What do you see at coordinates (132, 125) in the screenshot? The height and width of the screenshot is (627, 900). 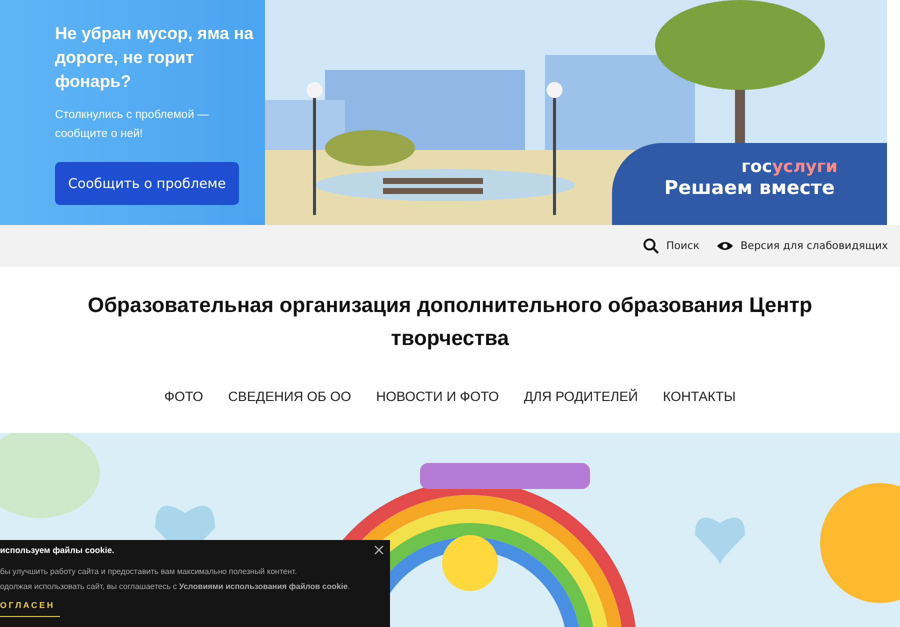 I see `promo-text: Столкнулись с проблемой — сообщите о ней!` at bounding box center [132, 125].